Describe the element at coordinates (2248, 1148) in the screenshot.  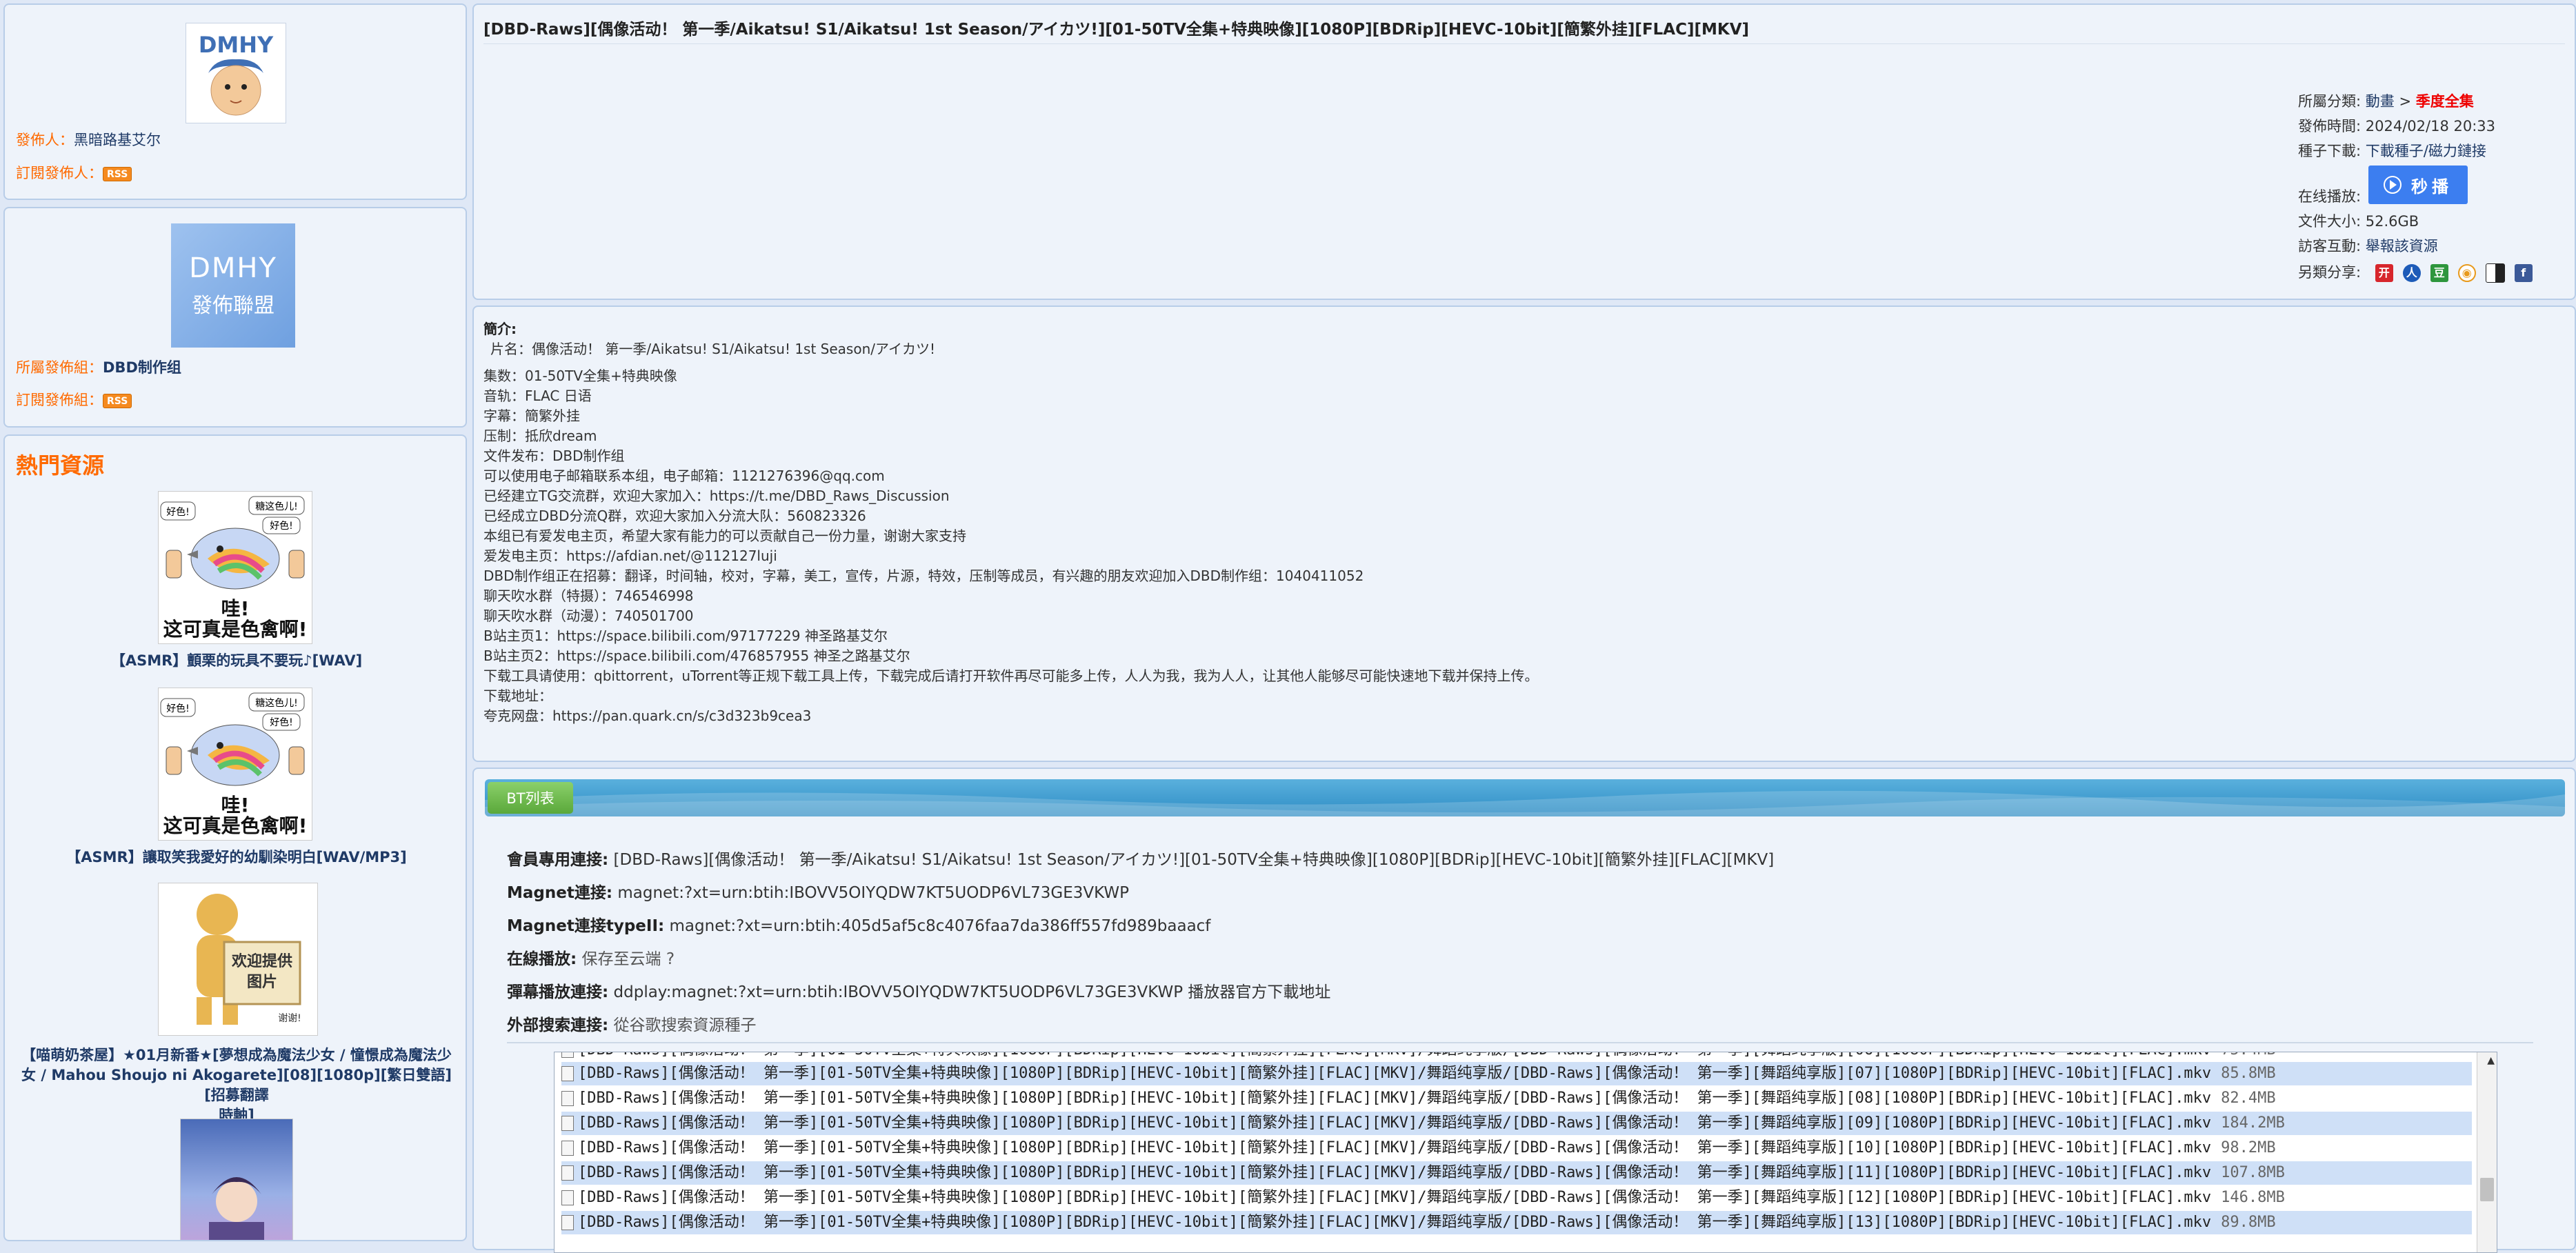
I see `file-size: 98.2MB` at that location.